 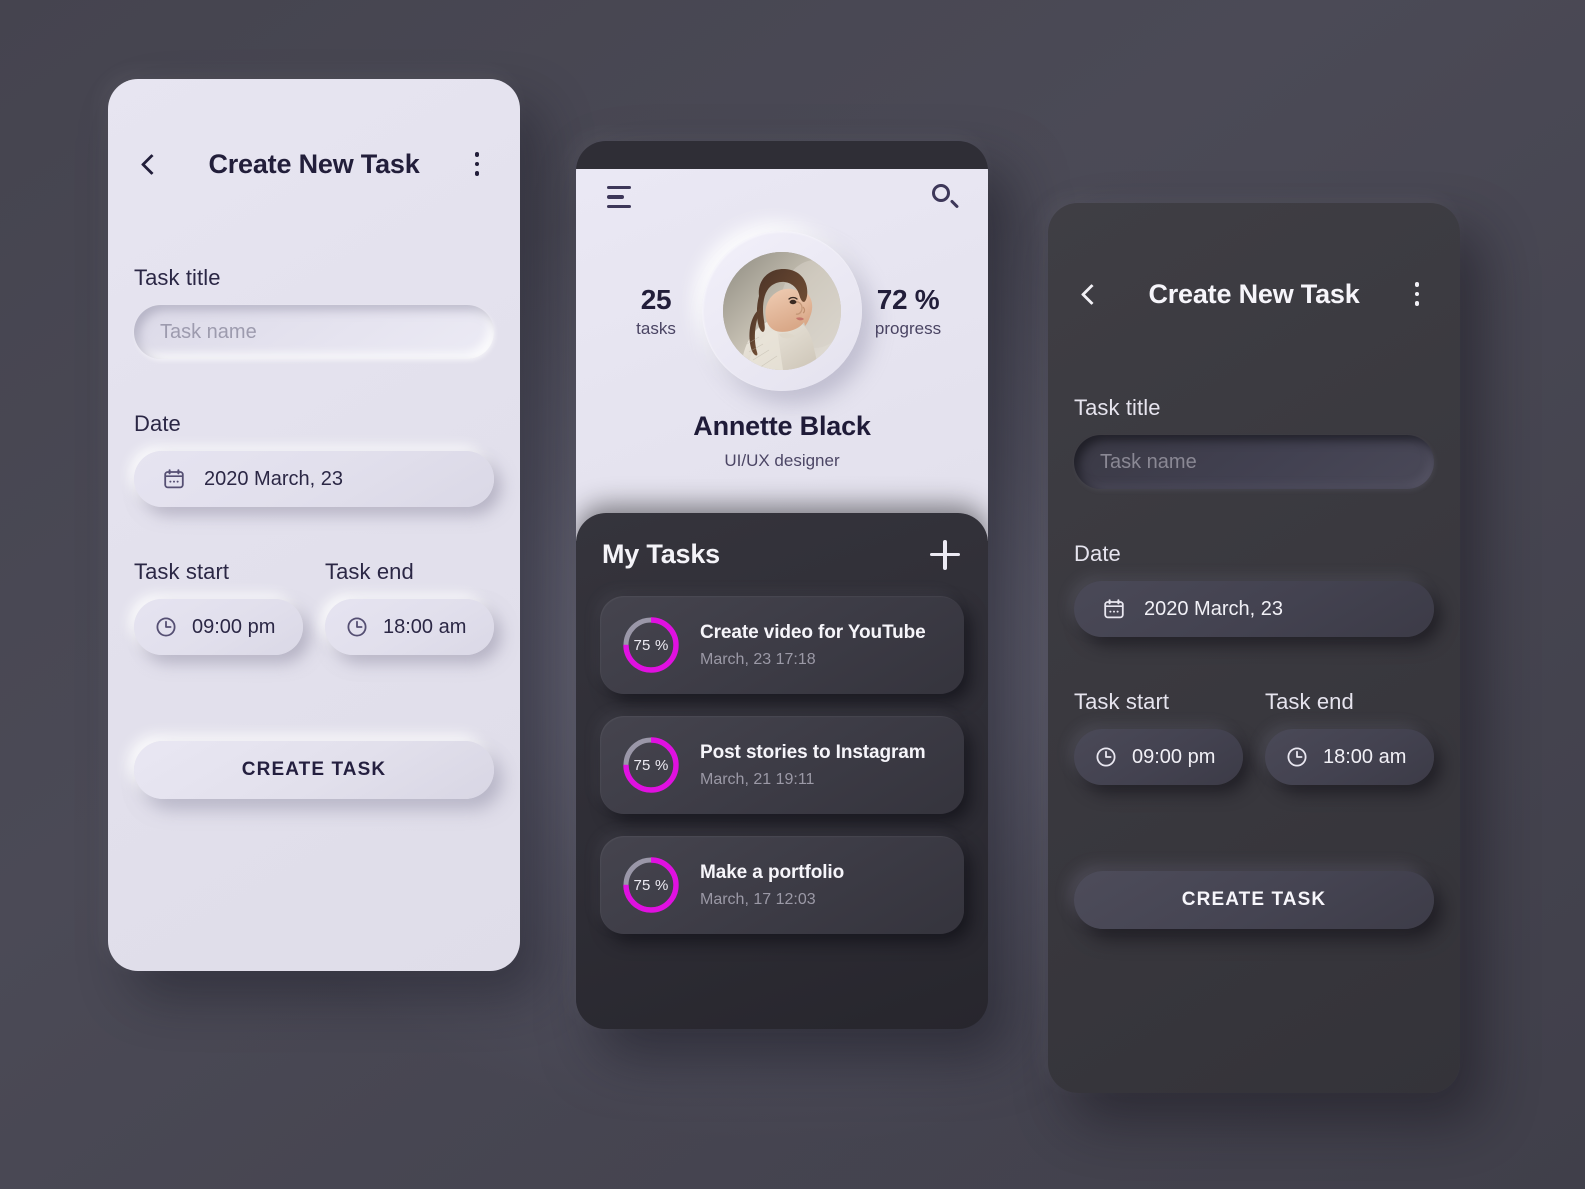 I want to click on appbar-light: Create New Task, so click(x=314, y=164).